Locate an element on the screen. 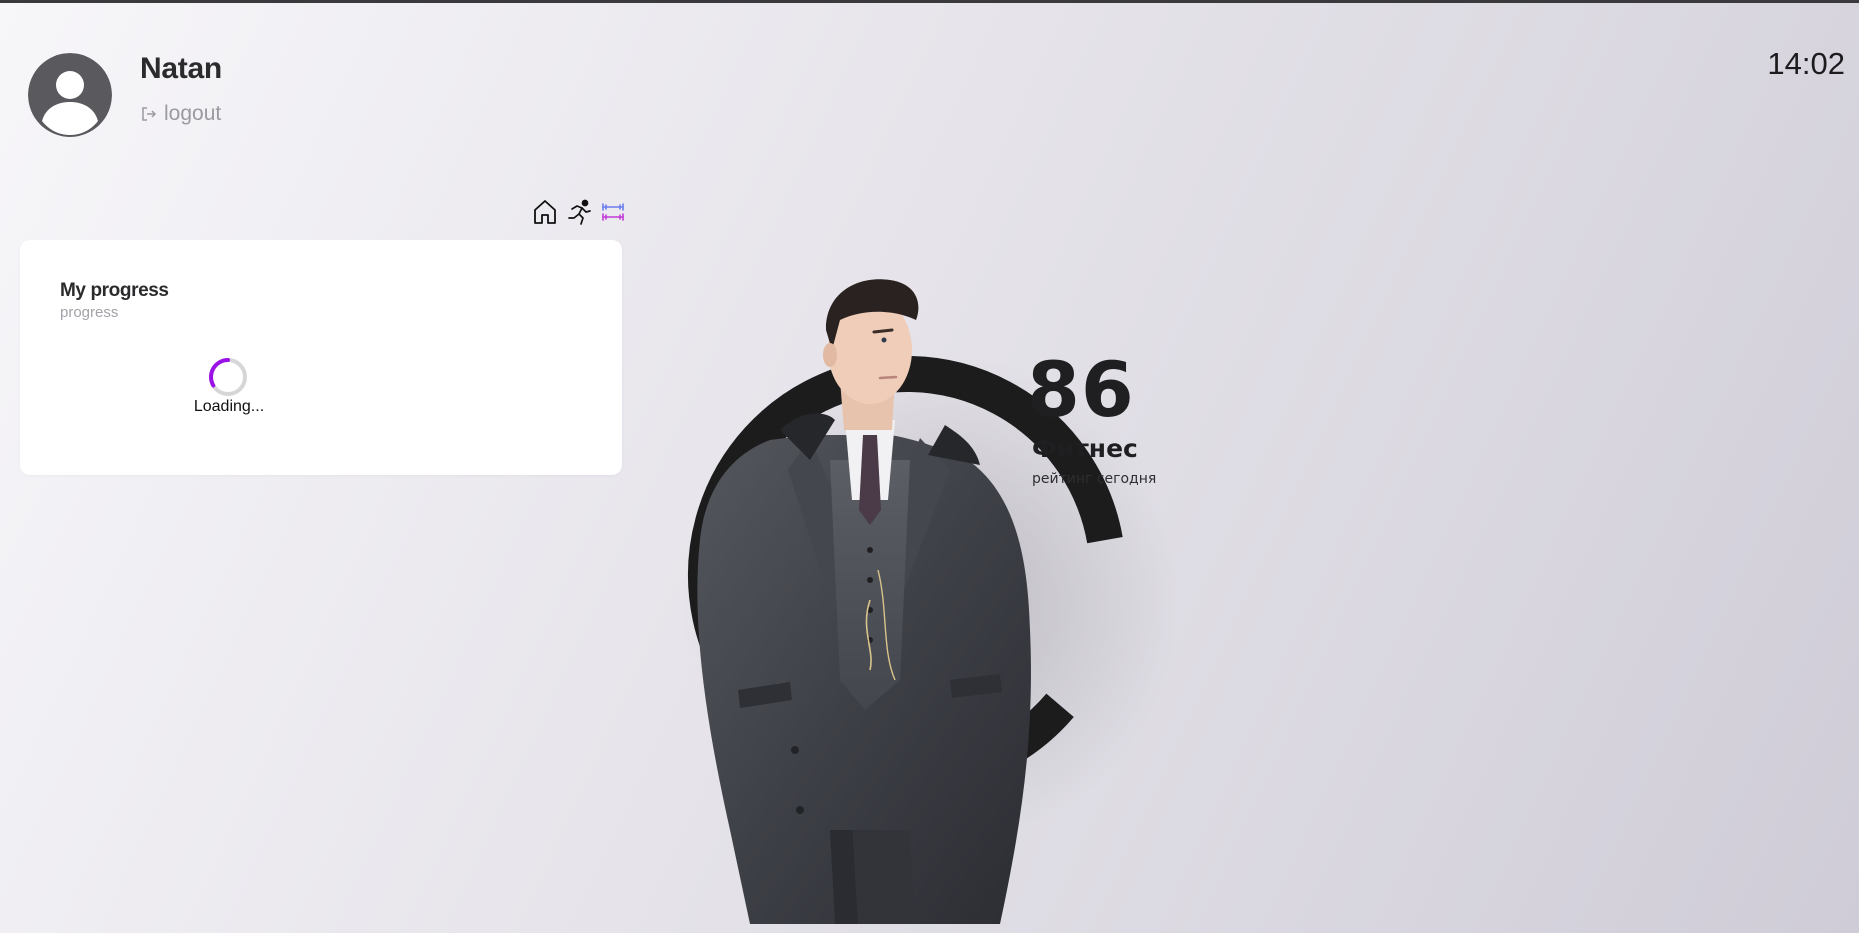 This screenshot has width=1859, height=933. fitness-title: Фитнес is located at coordinates (1085, 448).